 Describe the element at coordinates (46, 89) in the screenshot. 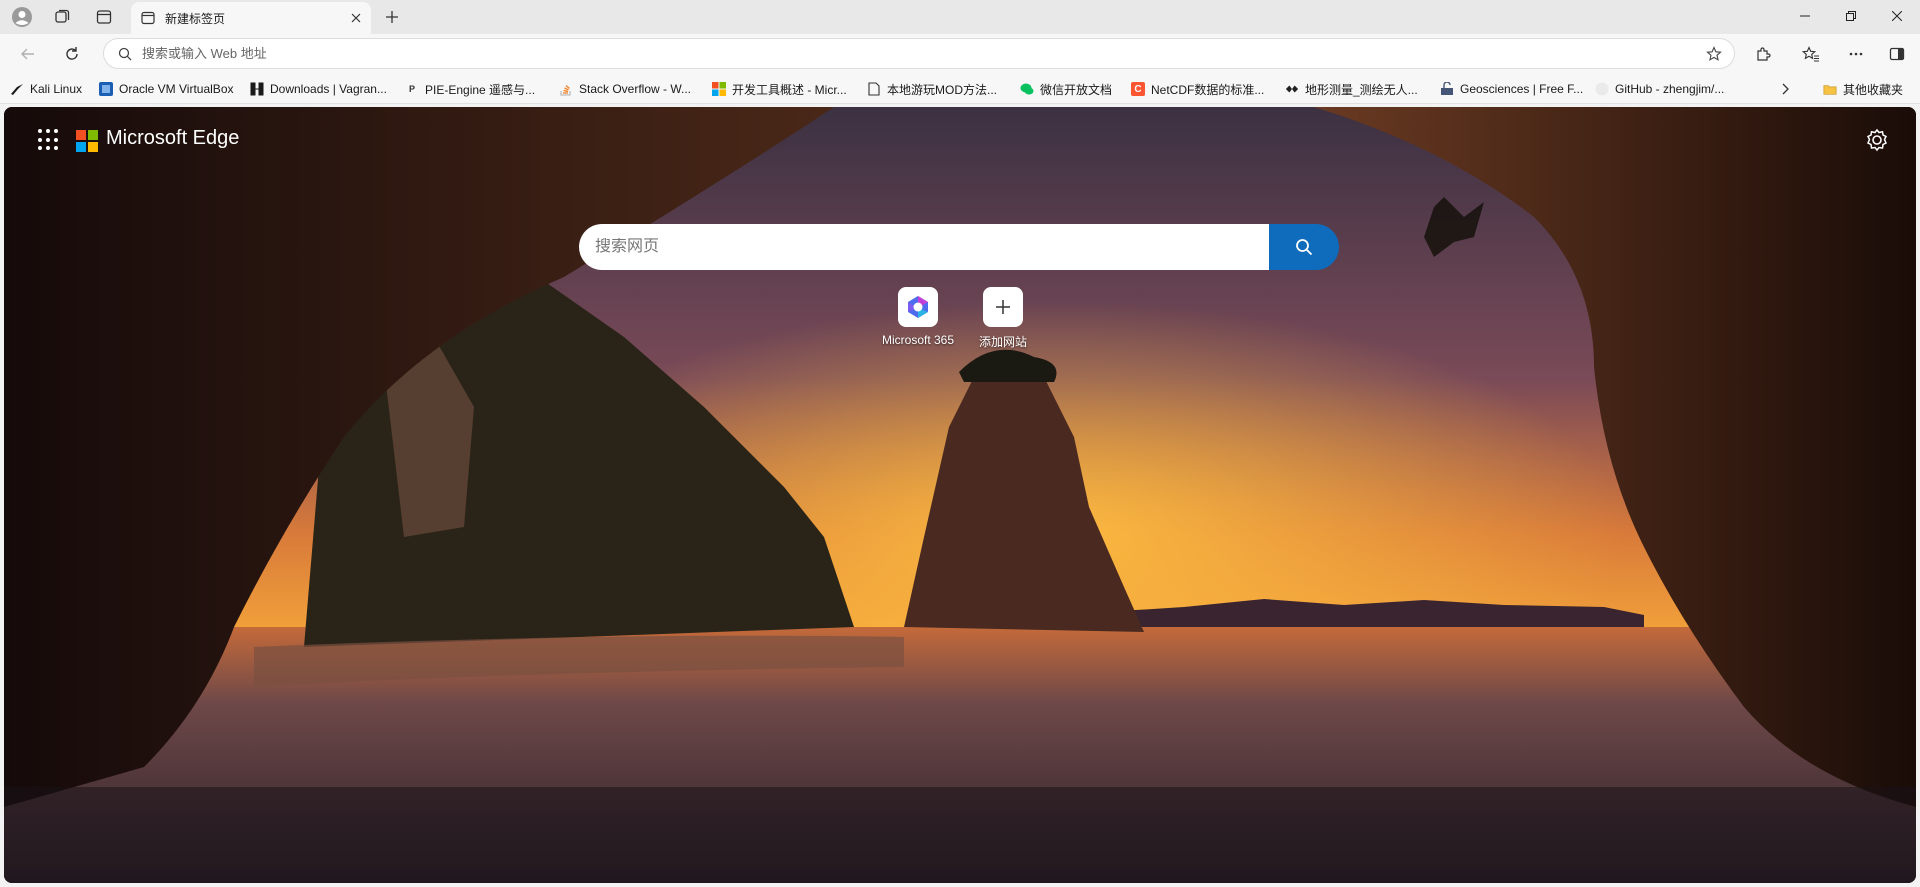

I see `bookmark-item: Kali Linux` at that location.